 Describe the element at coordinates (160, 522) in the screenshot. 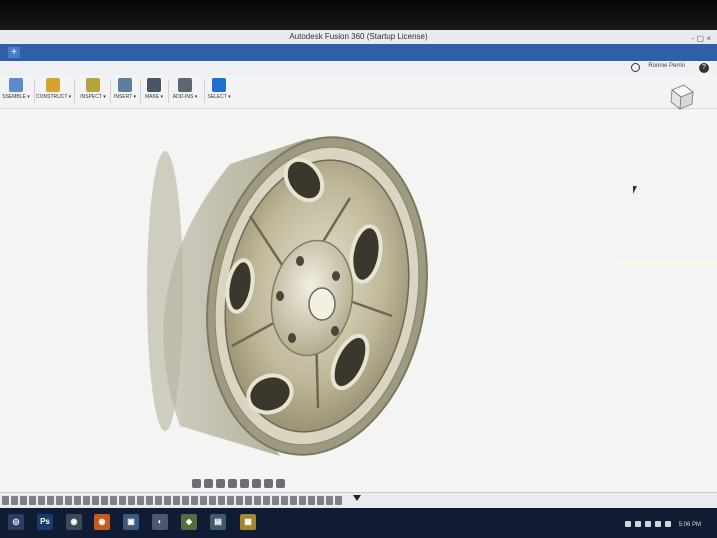

I see `app-taskbar-icon: ◐` at that location.